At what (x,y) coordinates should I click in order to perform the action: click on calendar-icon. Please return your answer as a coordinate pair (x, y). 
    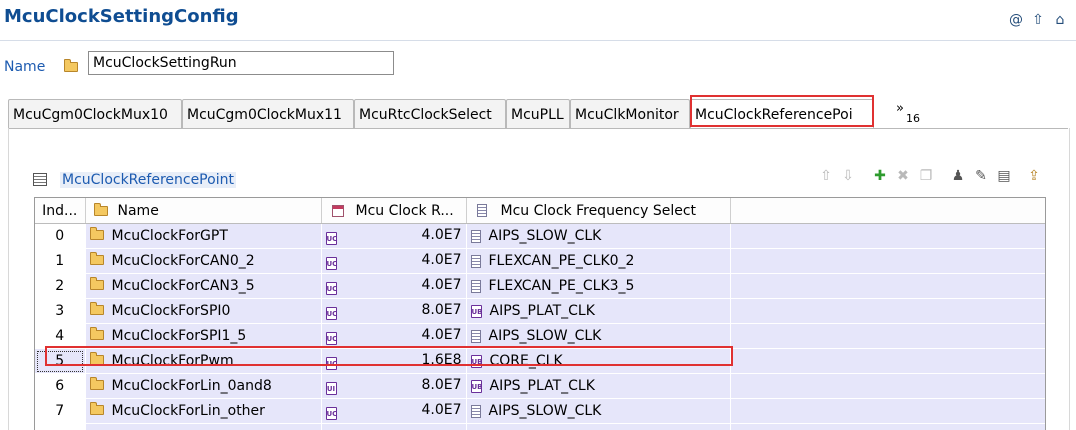
    Looking at the image, I should click on (337, 210).